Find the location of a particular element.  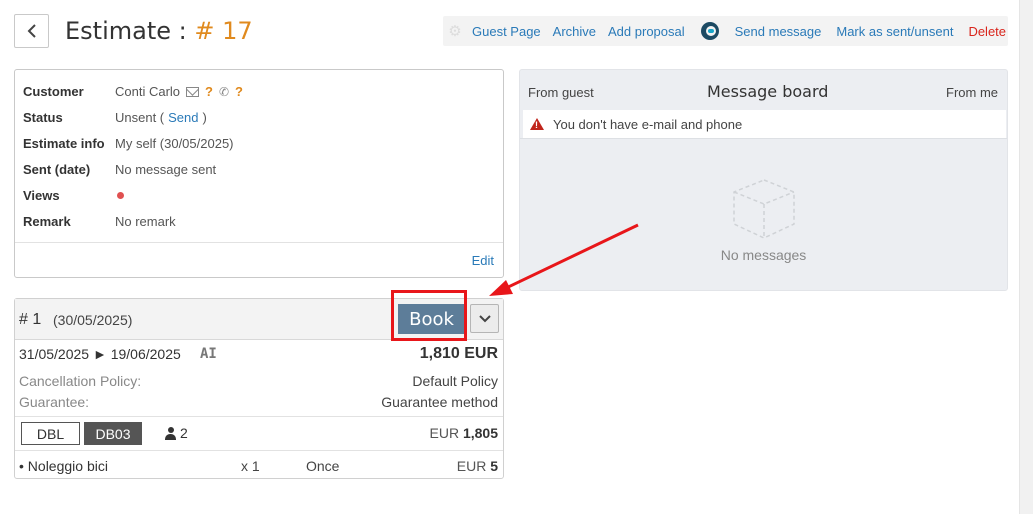

chevron-down-icon is located at coordinates (484, 318).